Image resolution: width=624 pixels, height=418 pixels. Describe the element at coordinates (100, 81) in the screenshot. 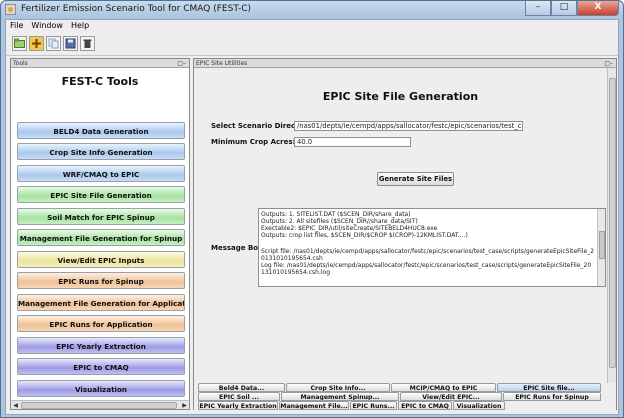

I see `tools-title: FEST-C Tools` at that location.